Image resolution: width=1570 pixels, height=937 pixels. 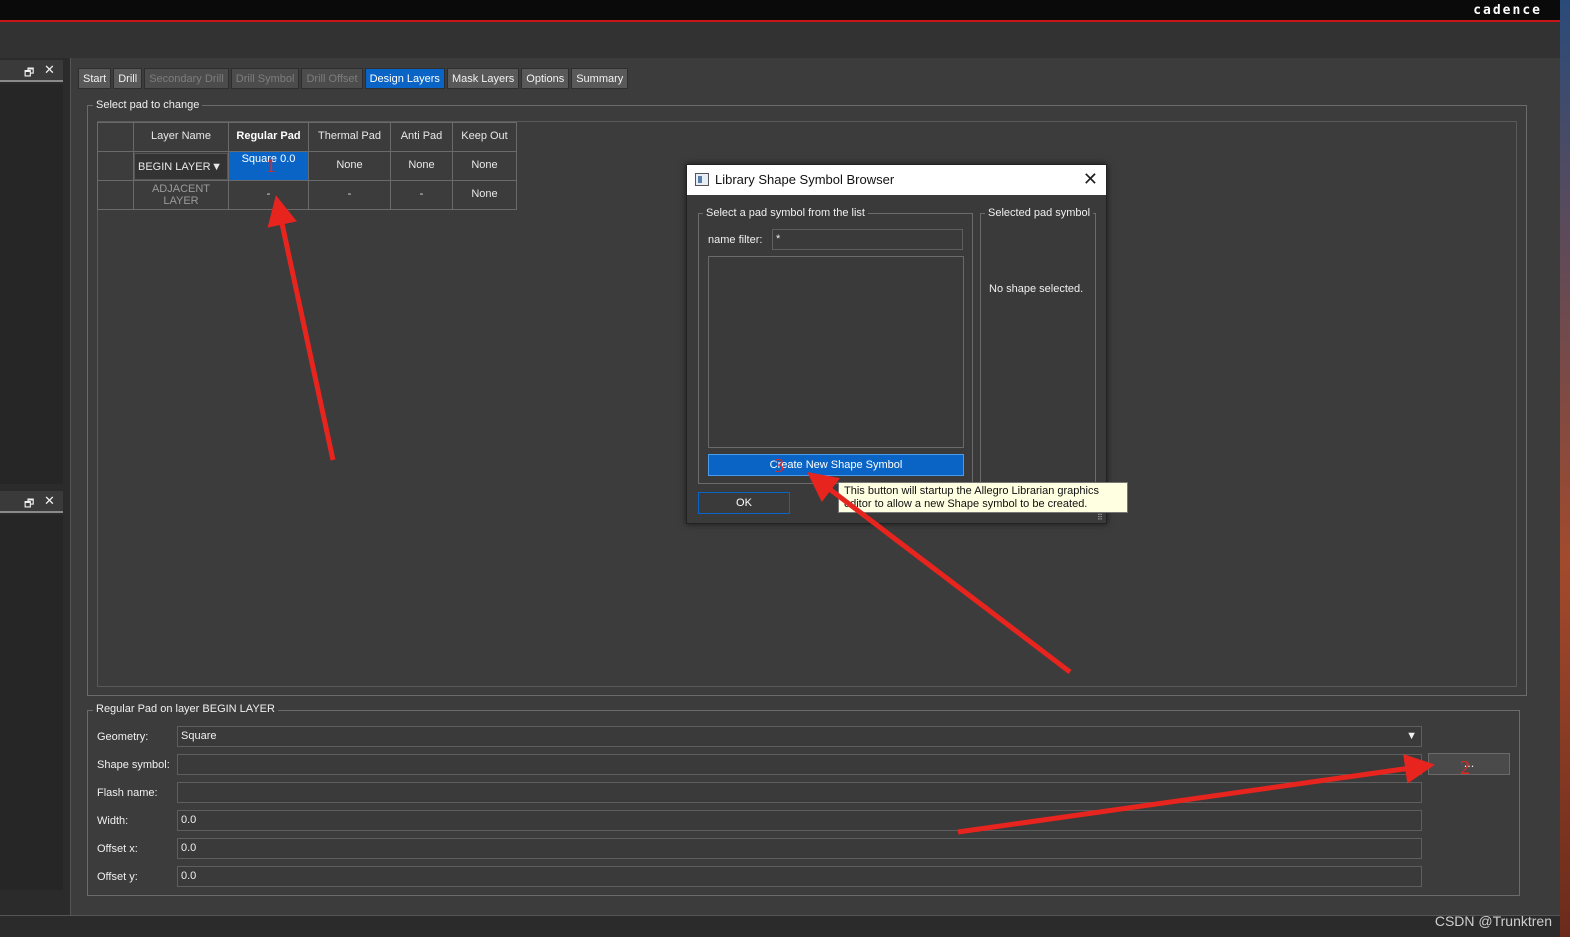 I want to click on annotation-marker-2: 2, so click(x=1465, y=768).